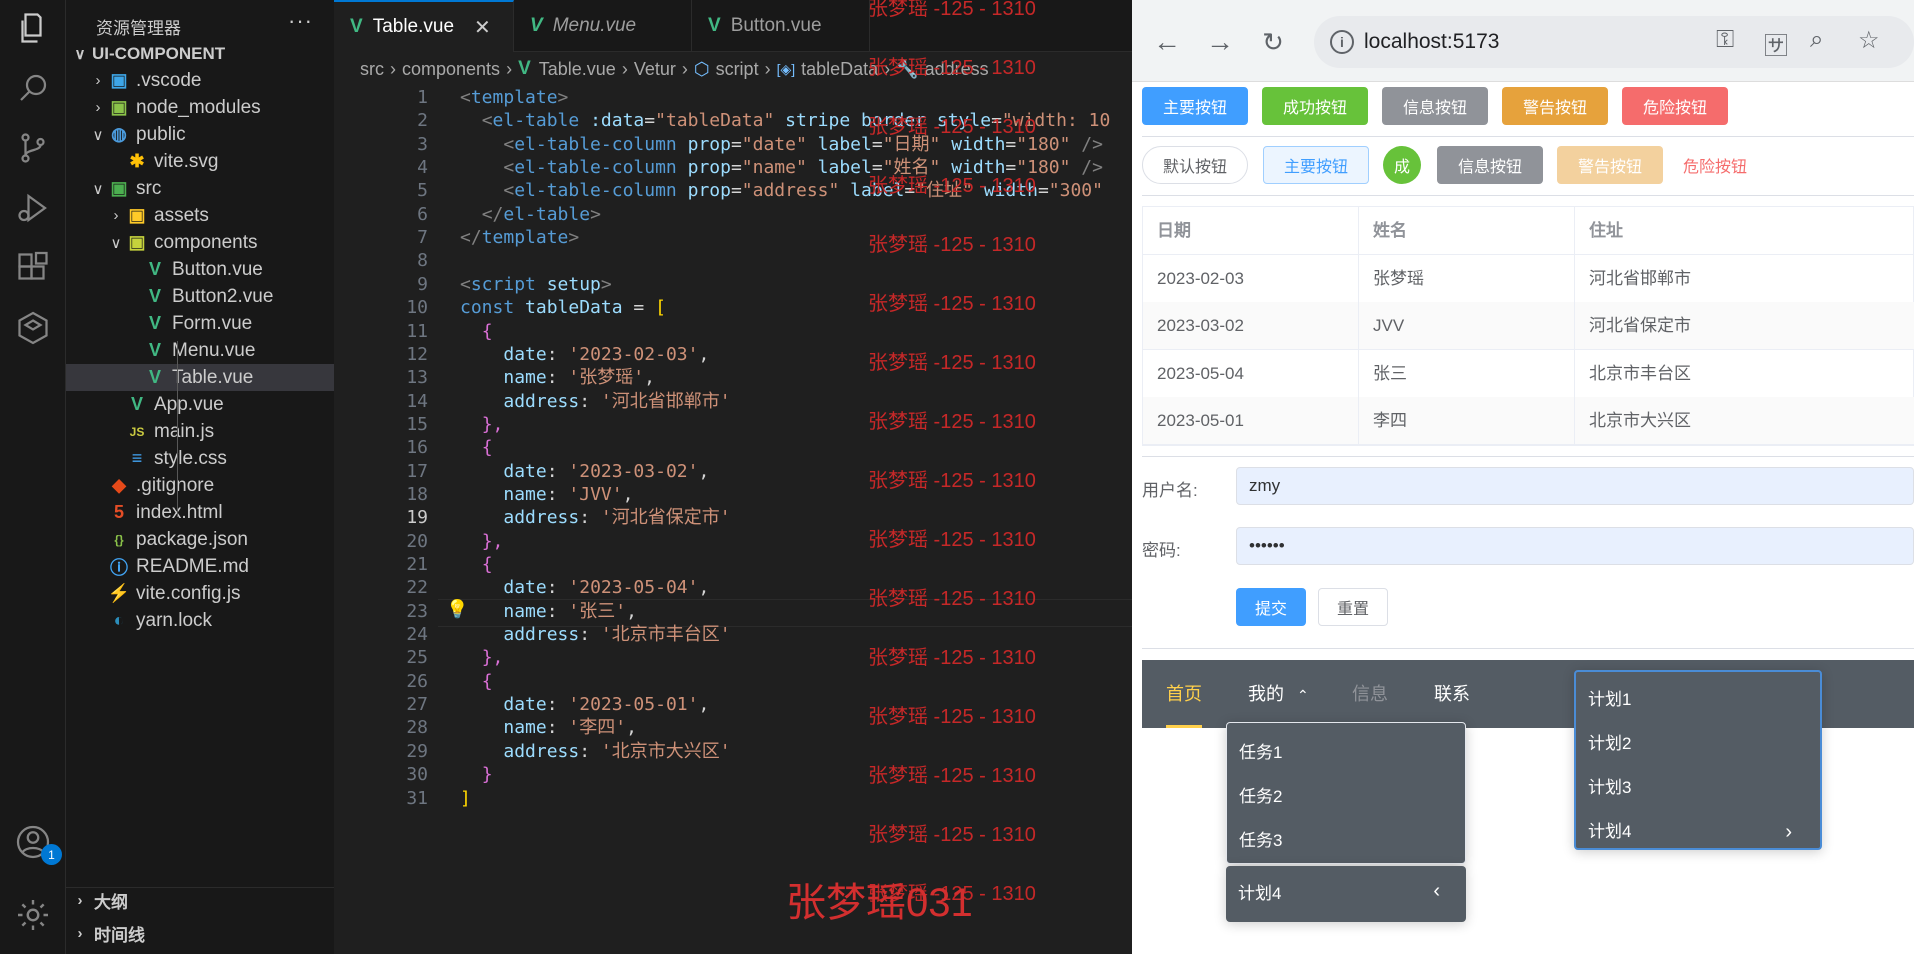 This screenshot has width=1914, height=954. I want to click on breadcrumb-item: Table.vue, so click(577, 69).